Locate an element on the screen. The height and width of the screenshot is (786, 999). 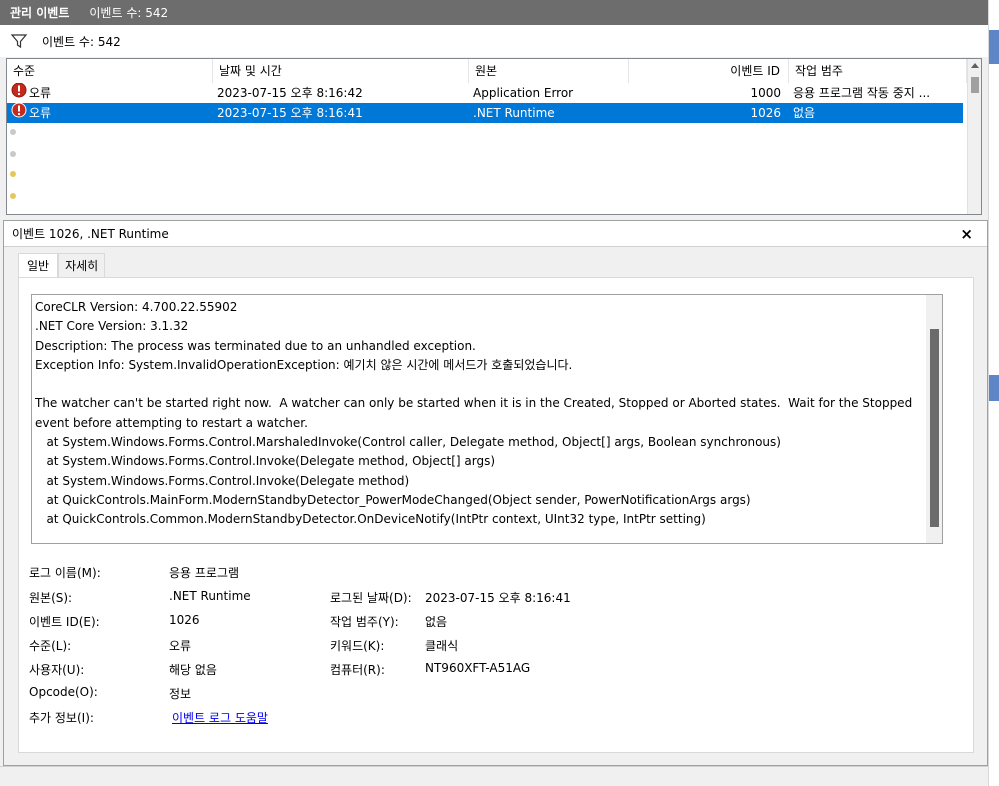
row-date: 2023-07-15 오후 8:16:42 is located at coordinates (290, 93).